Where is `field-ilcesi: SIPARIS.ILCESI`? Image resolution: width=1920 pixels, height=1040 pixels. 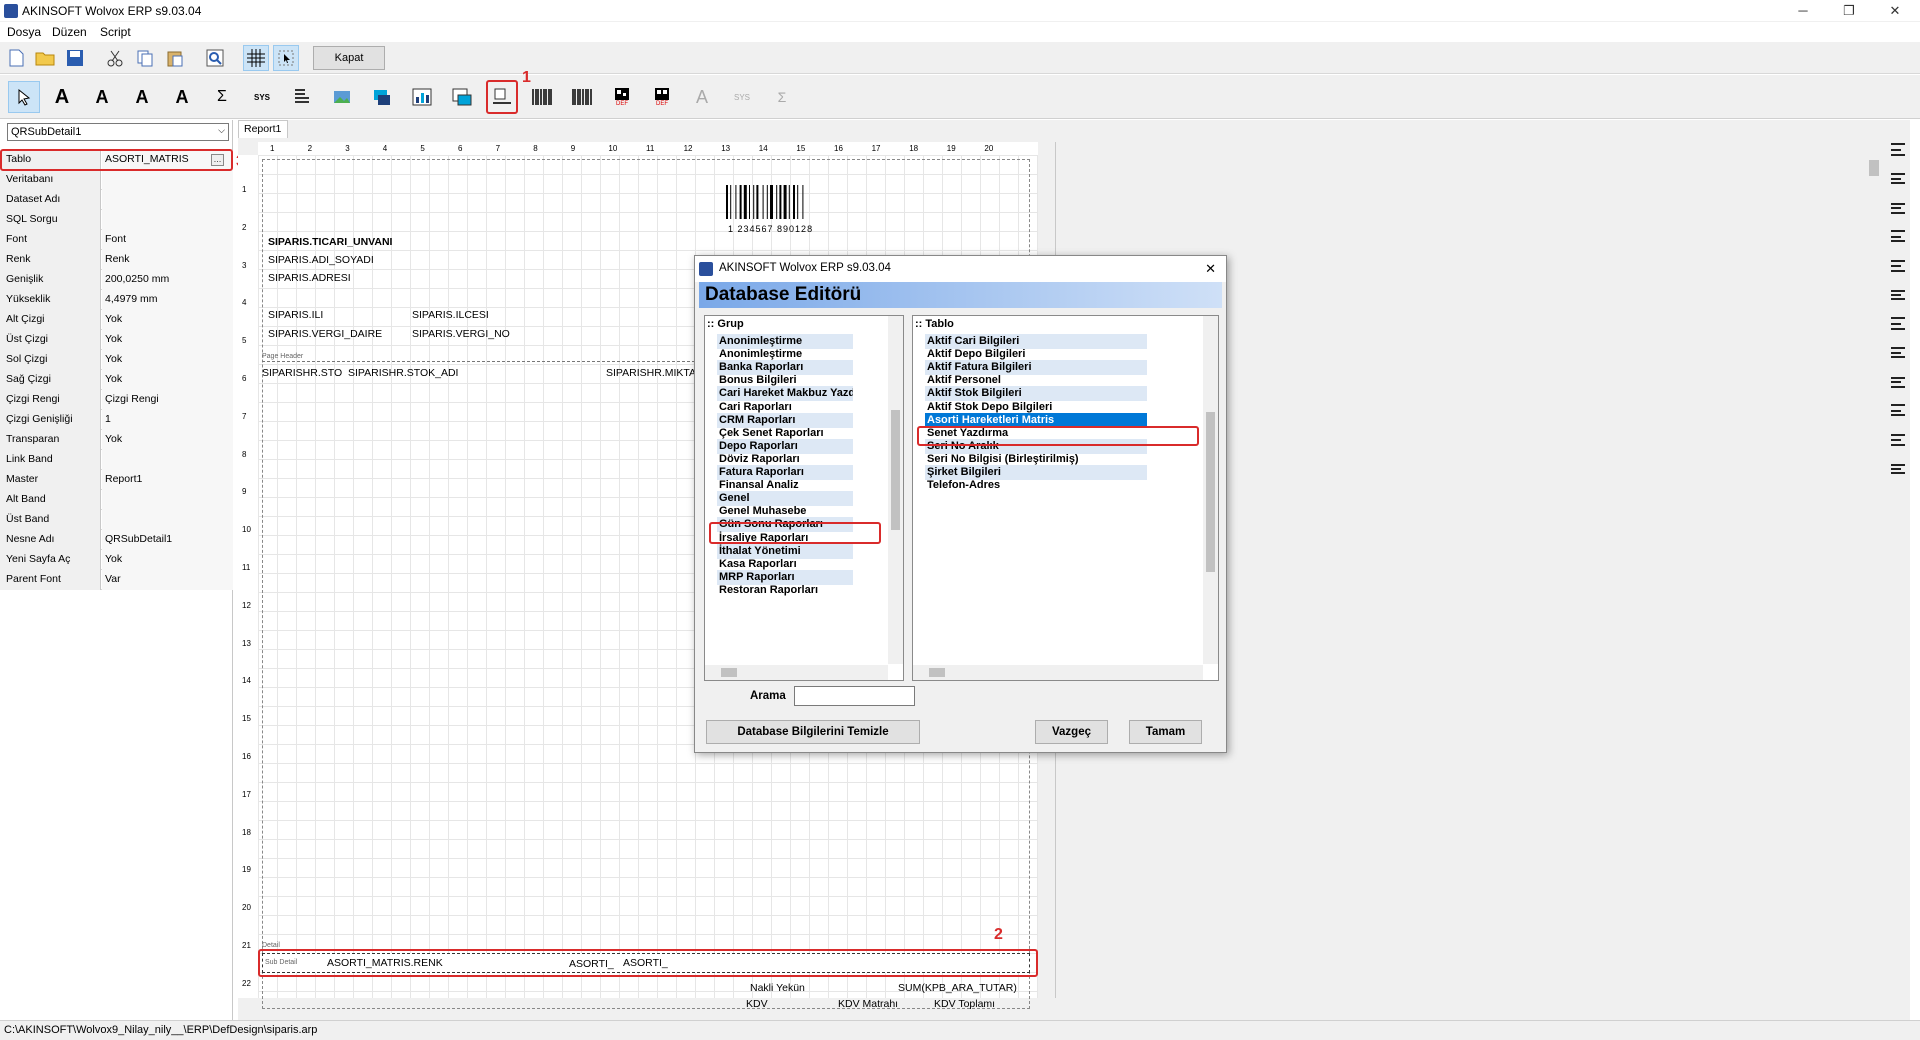 field-ilcesi: SIPARIS.ILCESI is located at coordinates (450, 315).